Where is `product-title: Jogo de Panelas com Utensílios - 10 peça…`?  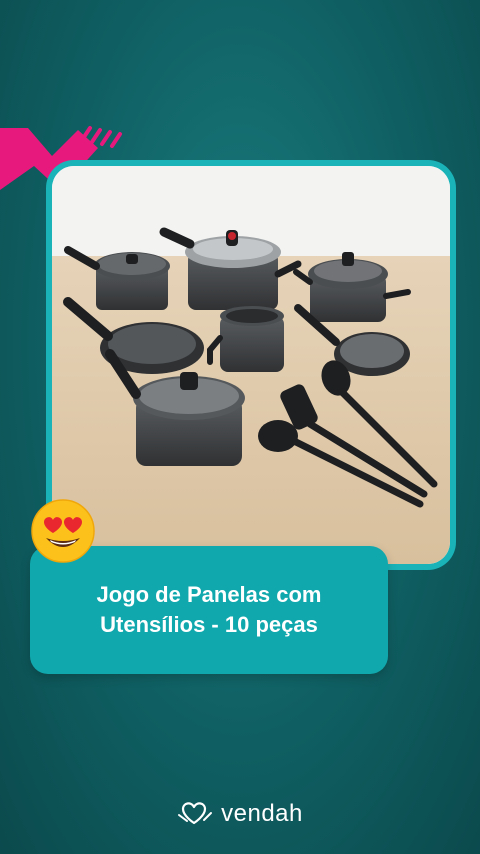 product-title: Jogo de Panelas com Utensílios - 10 peça… is located at coordinates (209, 610).